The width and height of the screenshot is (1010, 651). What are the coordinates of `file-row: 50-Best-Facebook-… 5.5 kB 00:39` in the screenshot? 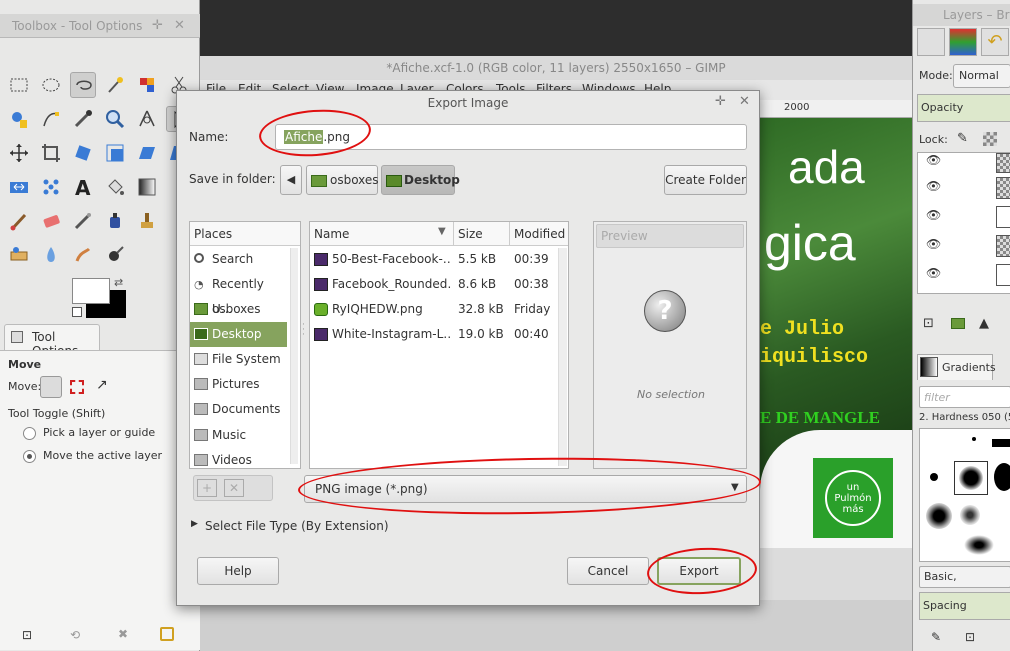 It's located at (439, 259).